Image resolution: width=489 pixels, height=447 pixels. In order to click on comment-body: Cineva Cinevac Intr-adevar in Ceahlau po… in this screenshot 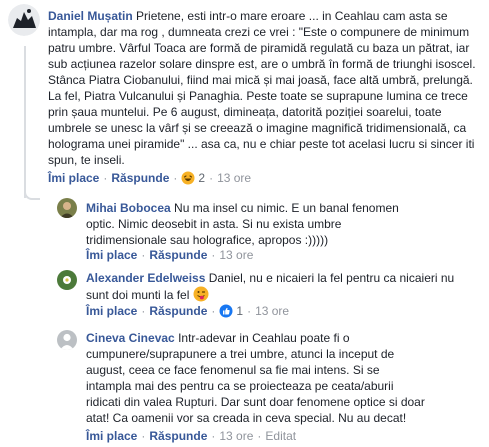, I will do `click(256, 378)`.